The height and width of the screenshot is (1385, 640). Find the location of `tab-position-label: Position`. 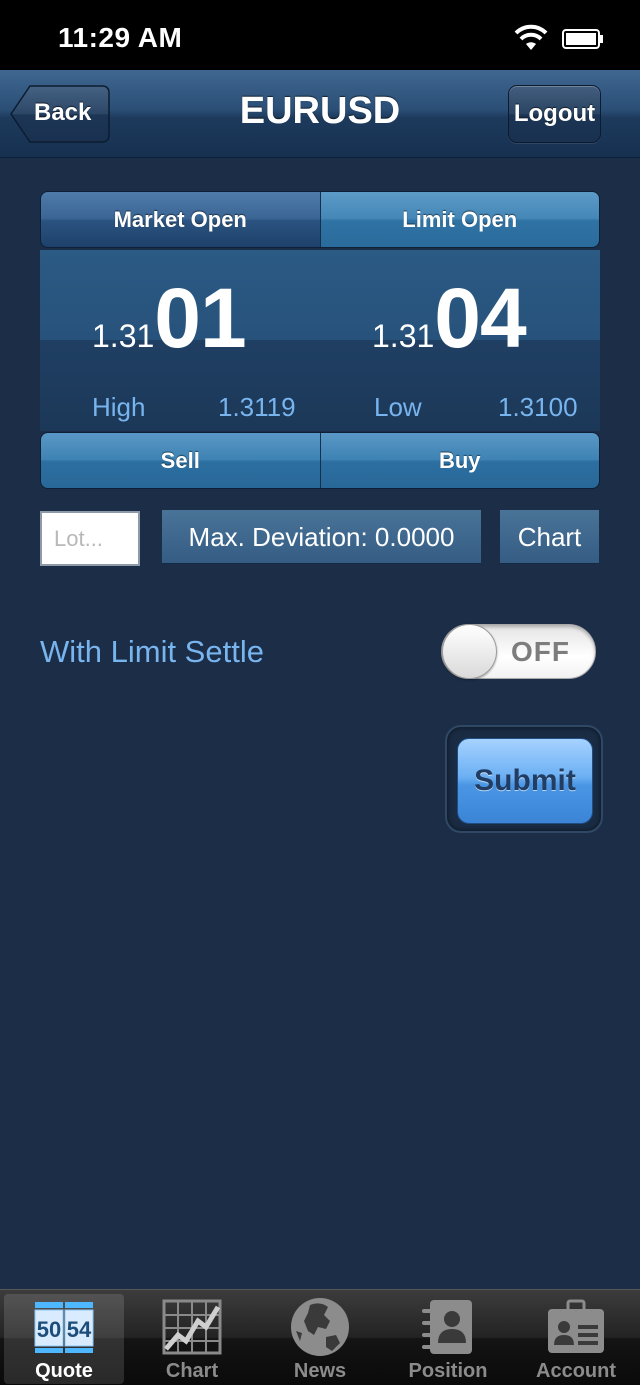

tab-position-label: Position is located at coordinates (448, 1371).